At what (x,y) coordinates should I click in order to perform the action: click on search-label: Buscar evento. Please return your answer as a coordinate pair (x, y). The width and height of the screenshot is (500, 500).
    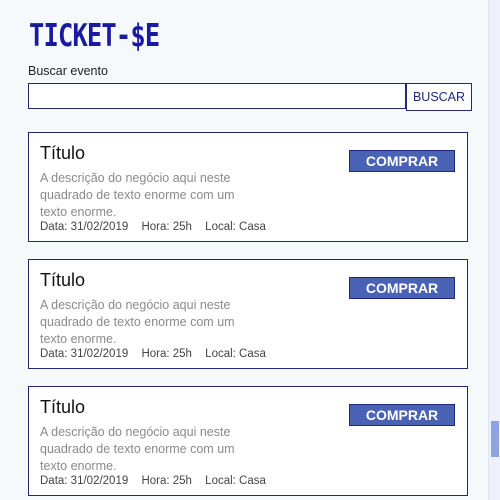
    Looking at the image, I should click on (68, 71).